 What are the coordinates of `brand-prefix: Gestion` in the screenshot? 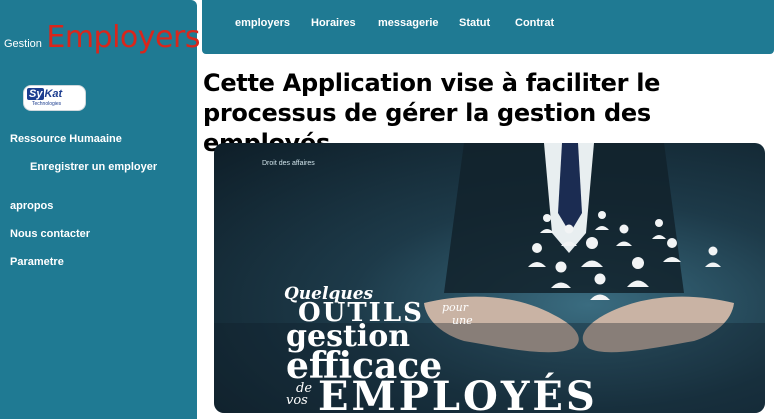 It's located at (23, 44).